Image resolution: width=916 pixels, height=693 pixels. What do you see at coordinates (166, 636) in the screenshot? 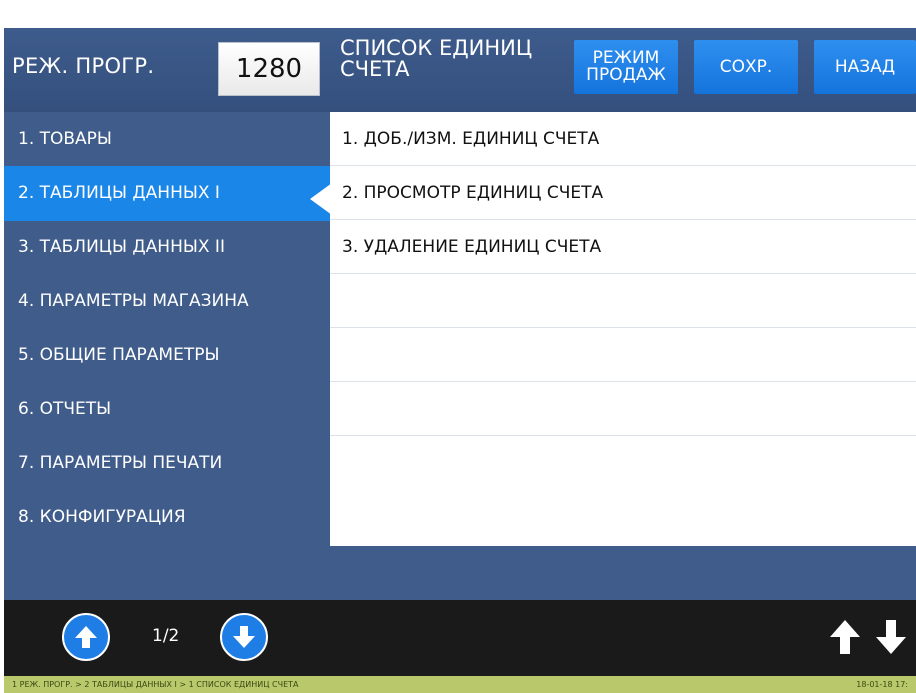
I see `page-indicator: 1/2` at bounding box center [166, 636].